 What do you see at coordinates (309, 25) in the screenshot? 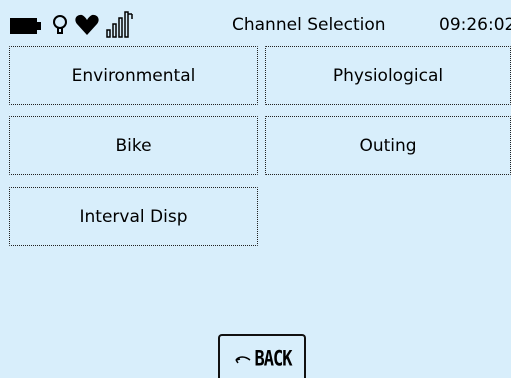
I see `screen-title: Channel Selection` at bounding box center [309, 25].